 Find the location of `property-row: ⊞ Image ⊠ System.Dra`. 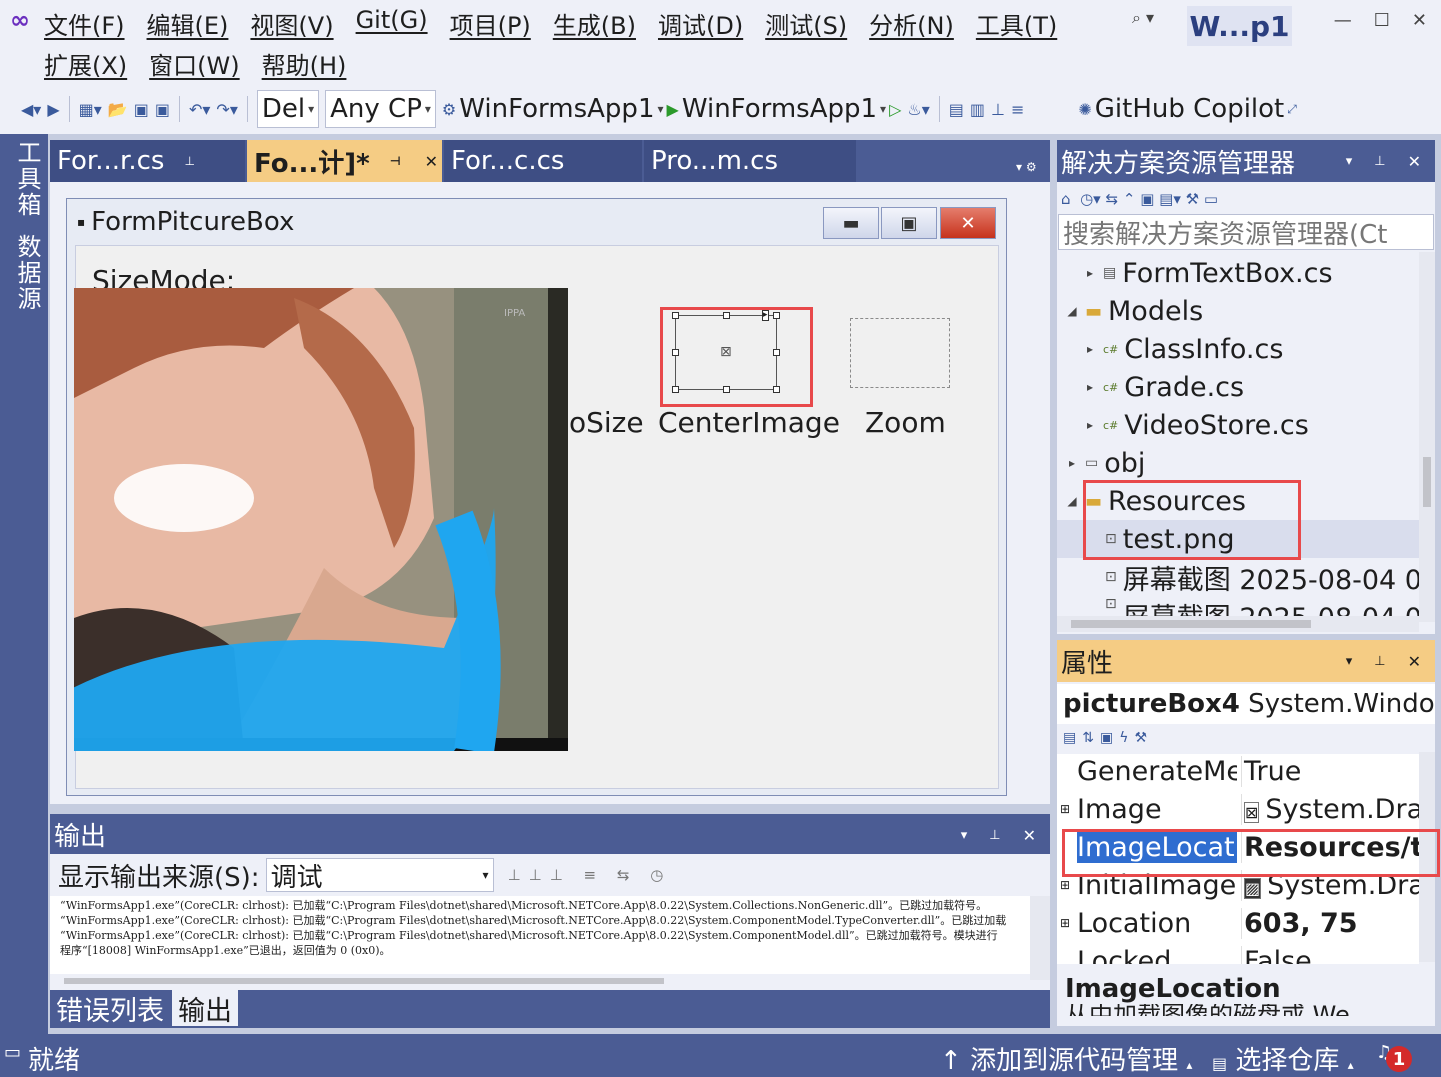

property-row: ⊞ Image ⊠ System.Dra is located at coordinates (1238, 811).